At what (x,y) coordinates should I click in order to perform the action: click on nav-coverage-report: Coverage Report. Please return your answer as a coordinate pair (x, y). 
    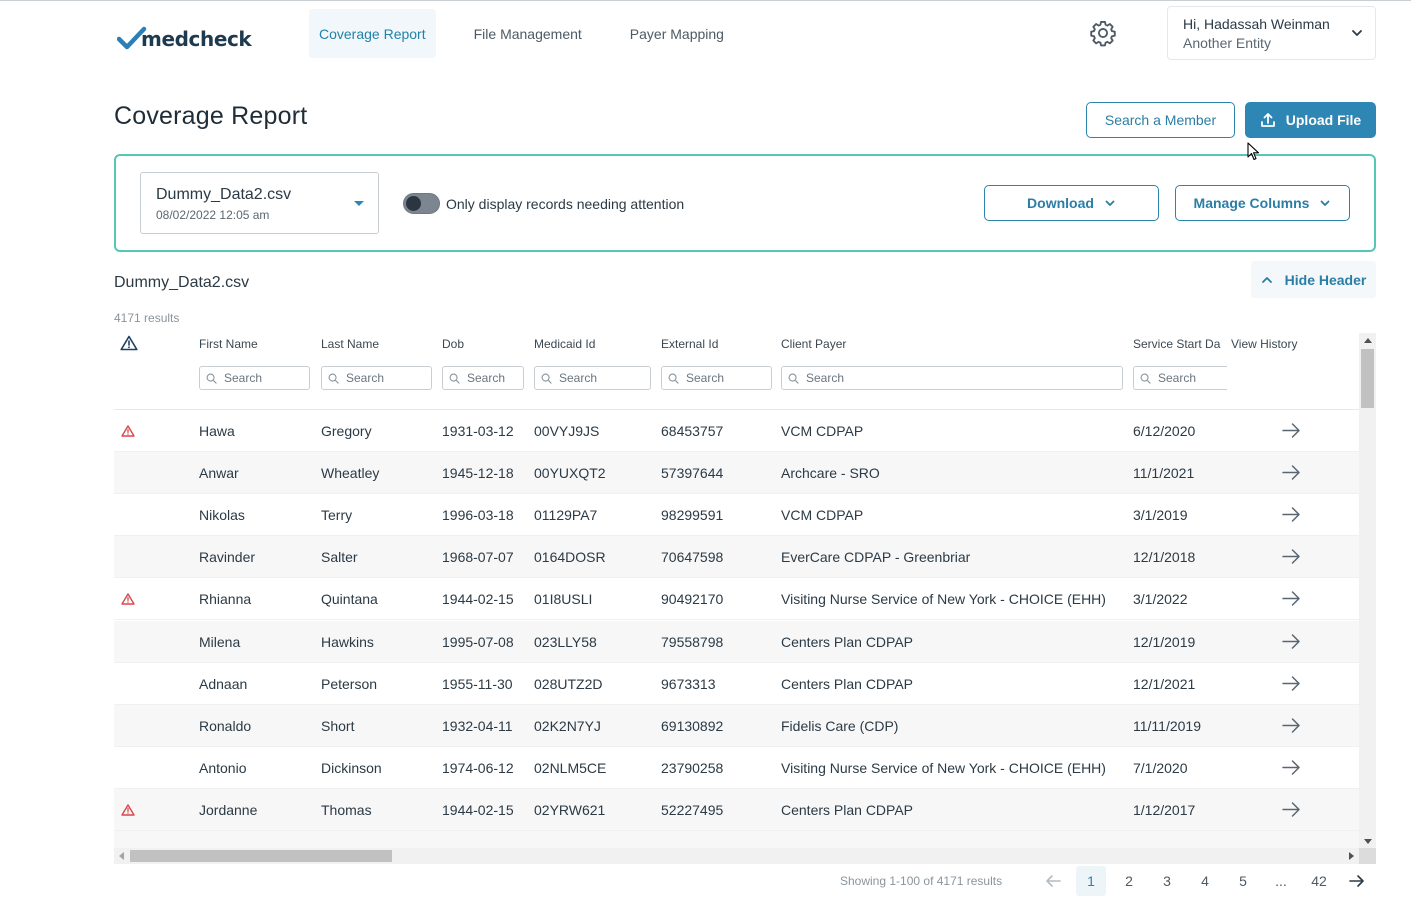
    Looking at the image, I should click on (372, 33).